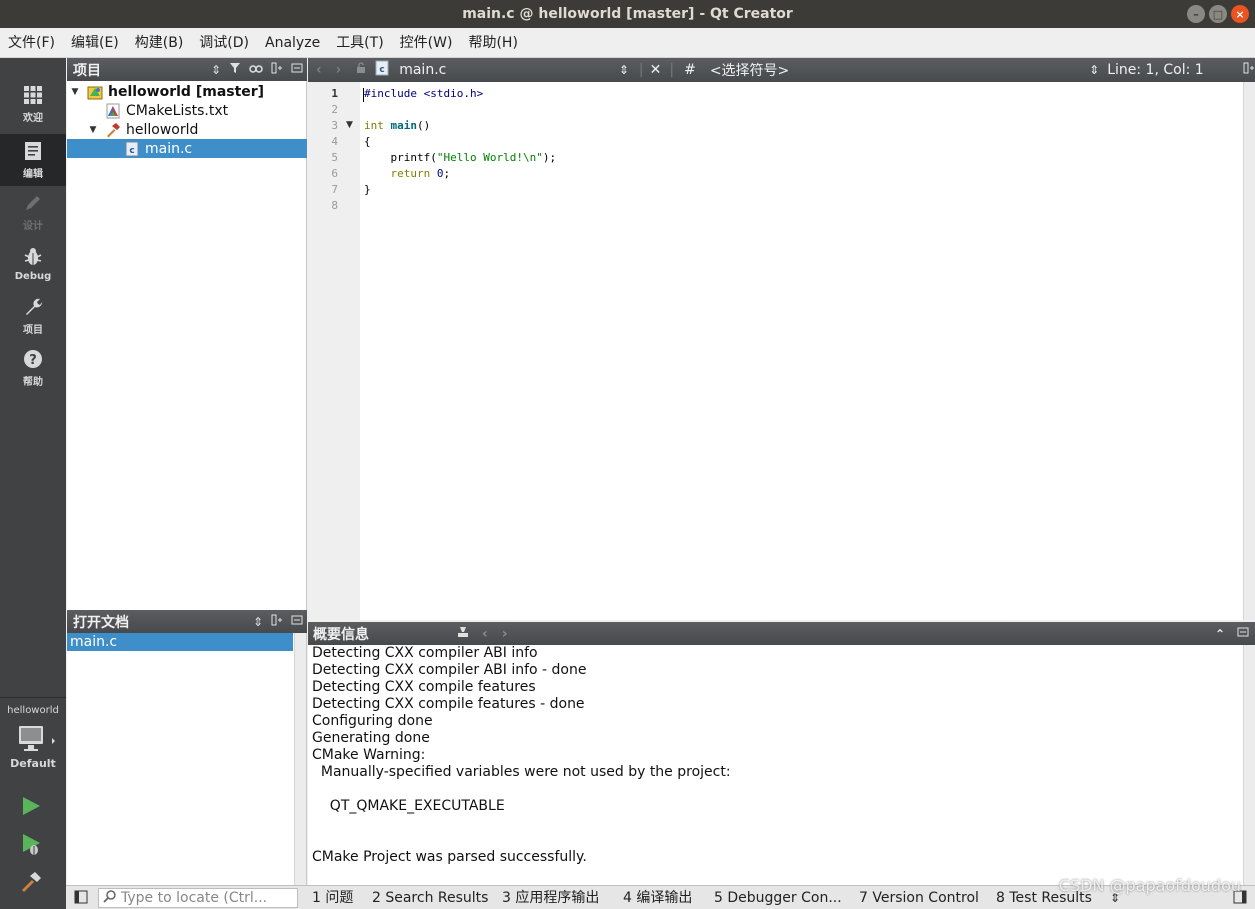 This screenshot has height=909, width=1255. Describe the element at coordinates (1149, 885) in the screenshot. I see `watermark: CSDN @papaofdoudou` at that location.